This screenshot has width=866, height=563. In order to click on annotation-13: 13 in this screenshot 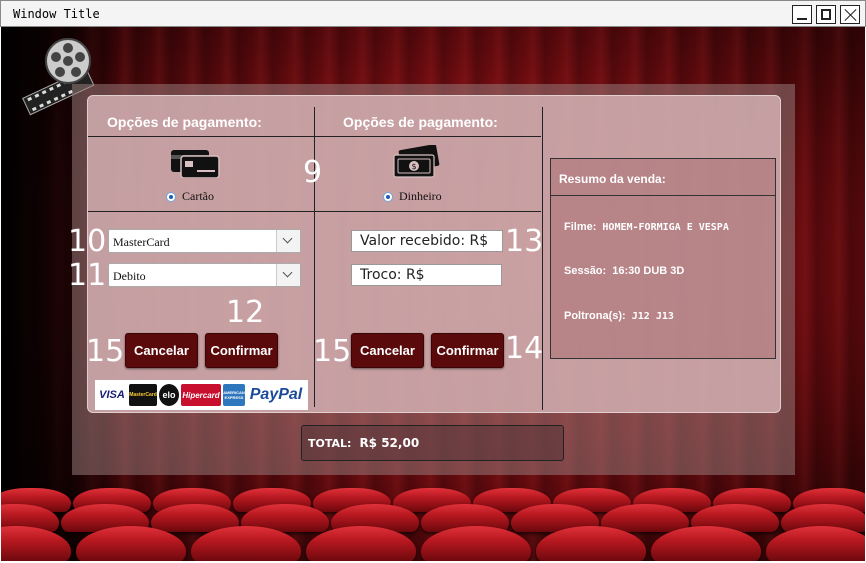, I will do `click(524, 241)`.